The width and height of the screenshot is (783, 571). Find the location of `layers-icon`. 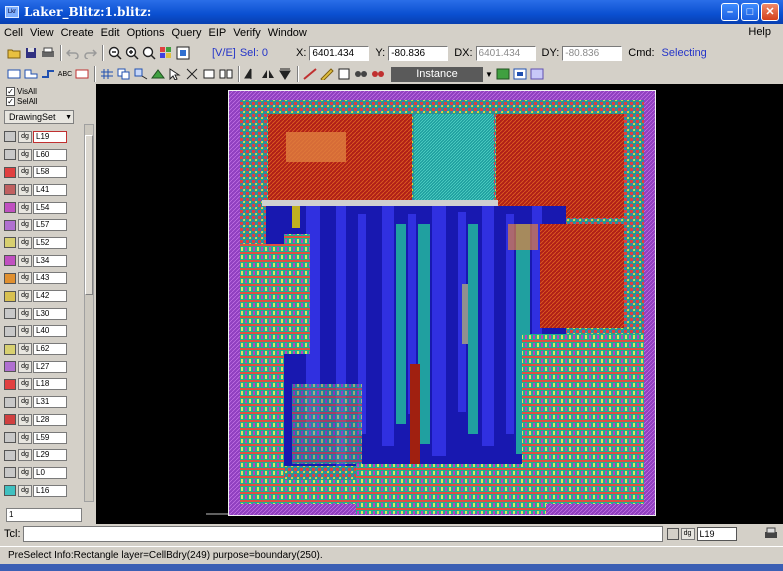

layers-icon is located at coordinates (166, 53).